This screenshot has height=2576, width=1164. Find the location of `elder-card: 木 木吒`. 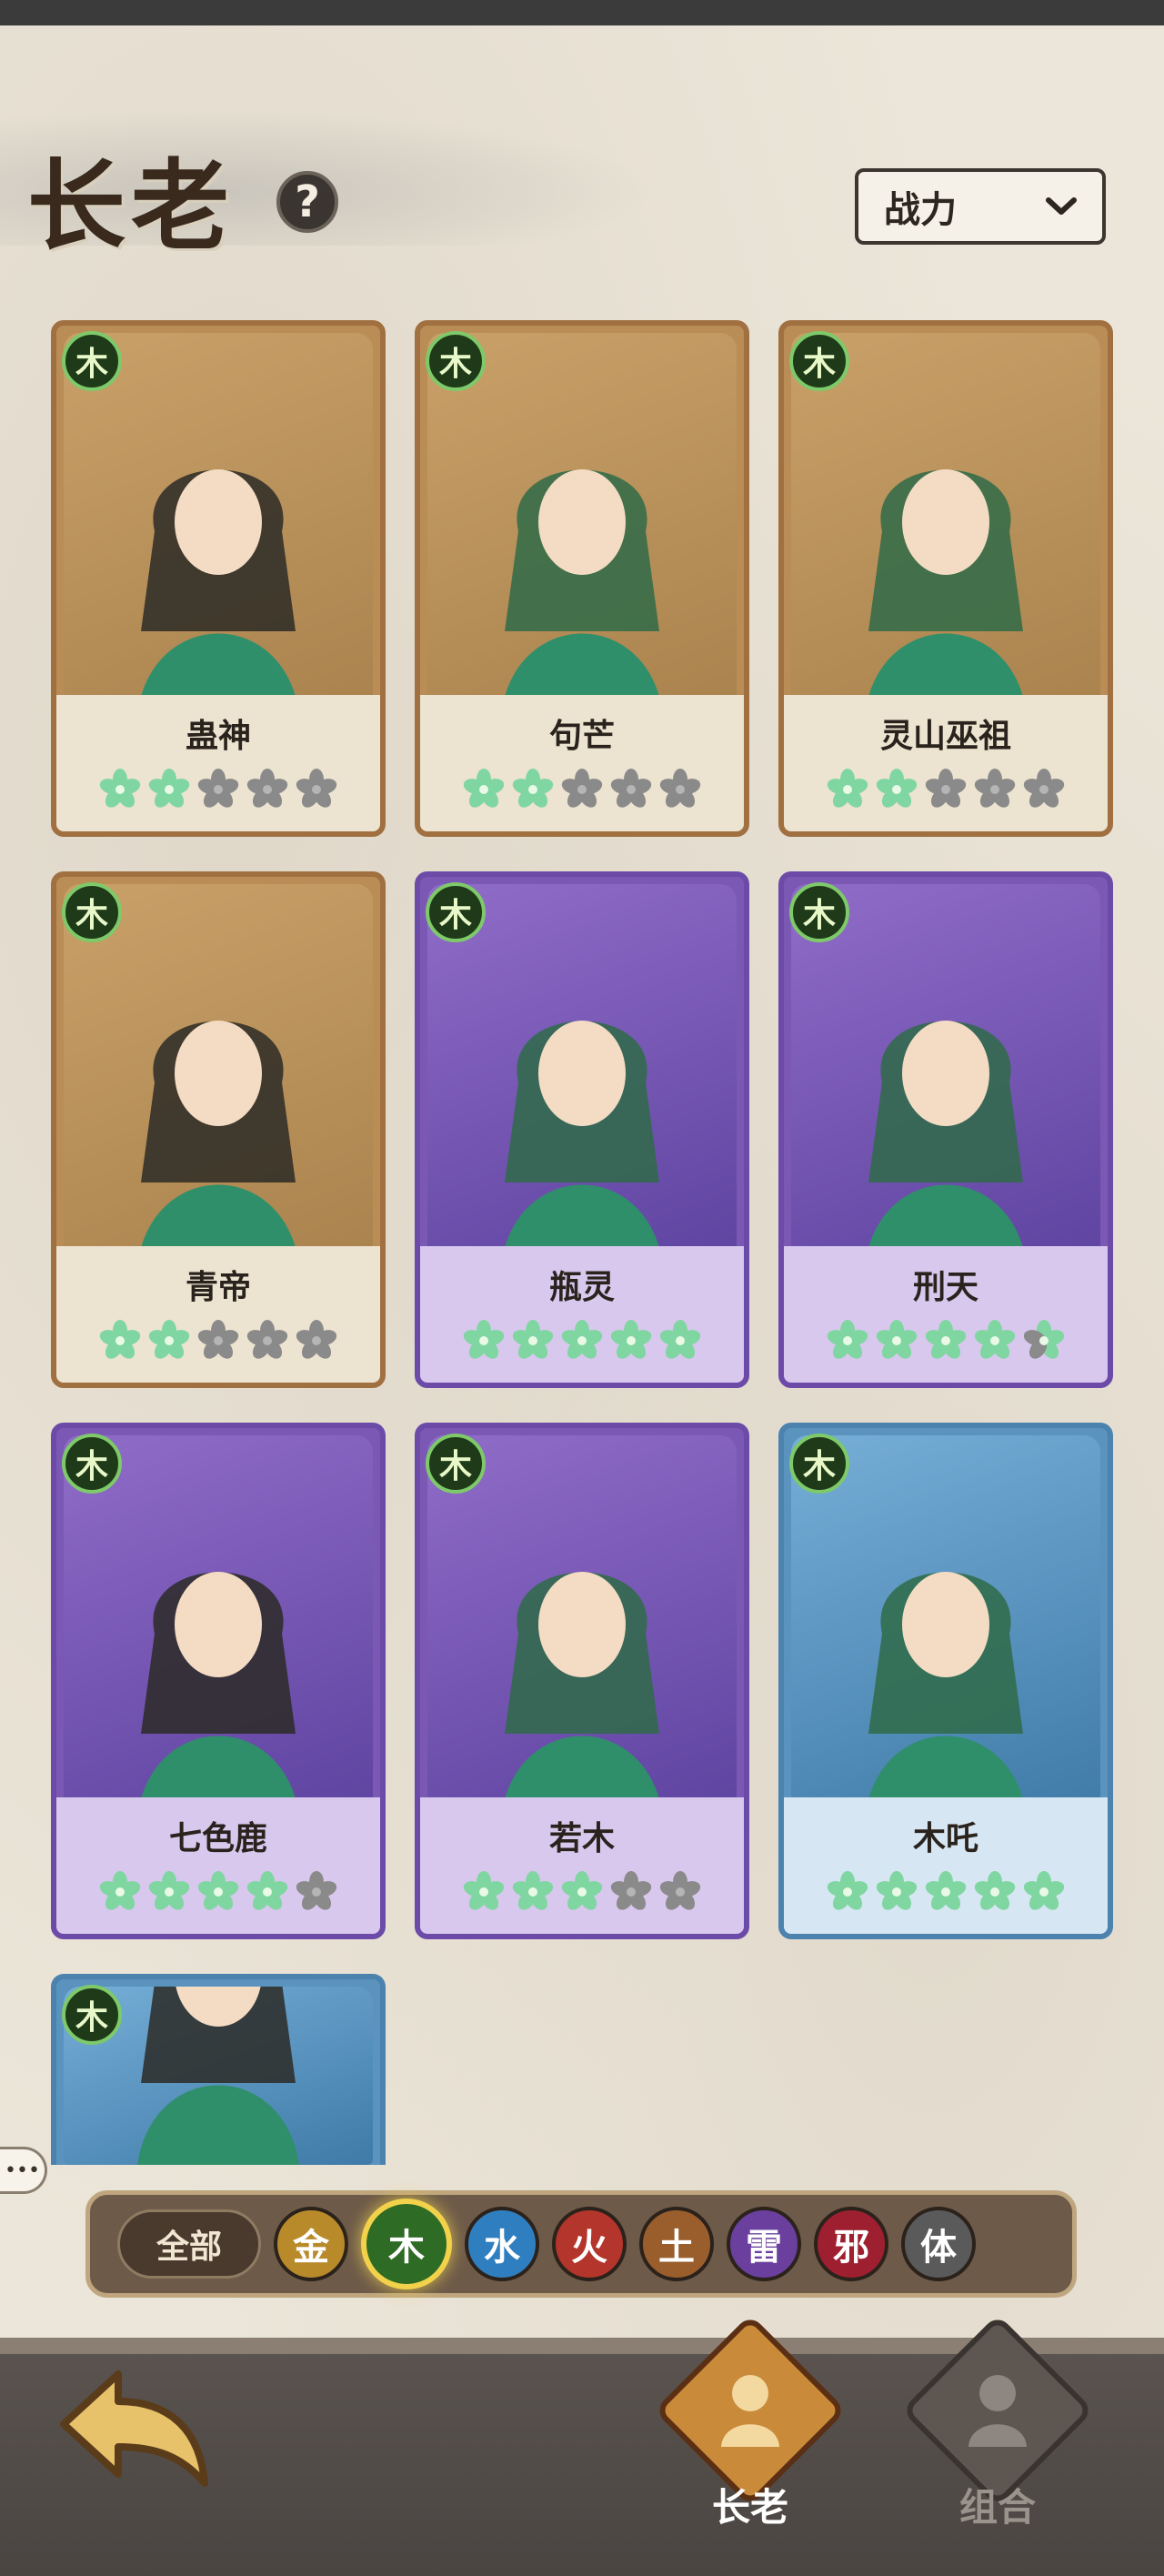

elder-card: 木 木吒 is located at coordinates (946, 1681).